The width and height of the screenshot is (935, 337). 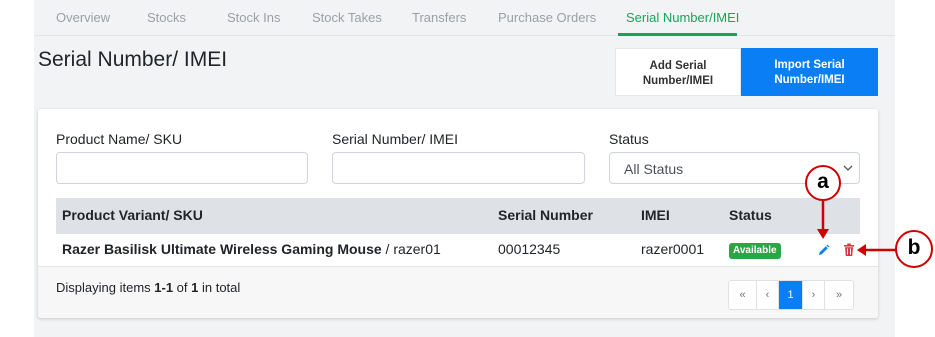 What do you see at coordinates (823, 183) in the screenshot?
I see `annotation-a: a` at bounding box center [823, 183].